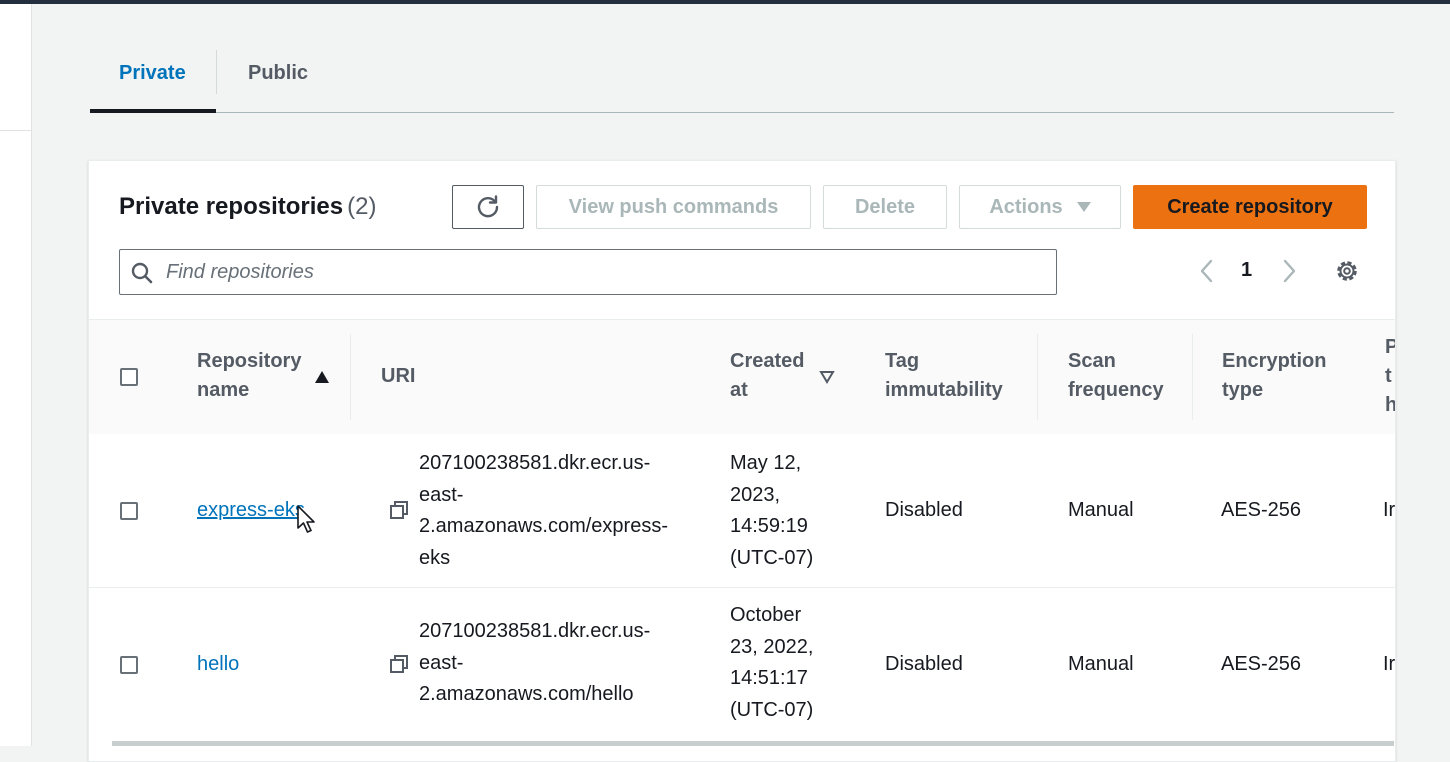  I want to click on repository-tabs: Private Public, so click(742, 81).